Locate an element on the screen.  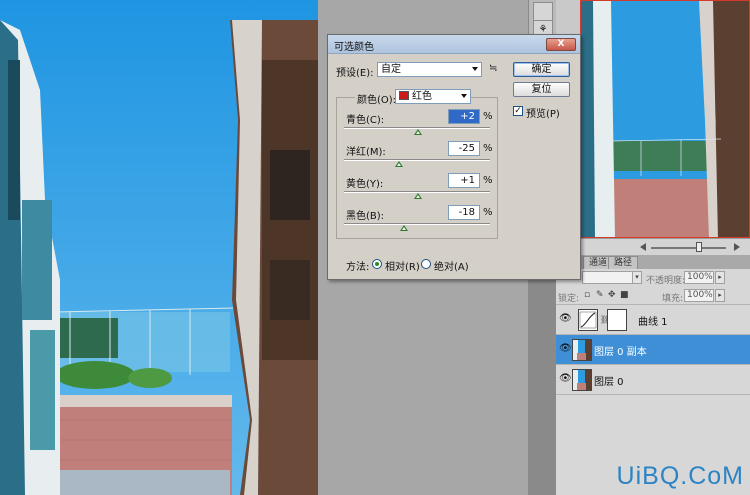
layer-name: 曲线 1 is located at coordinates (653, 322).